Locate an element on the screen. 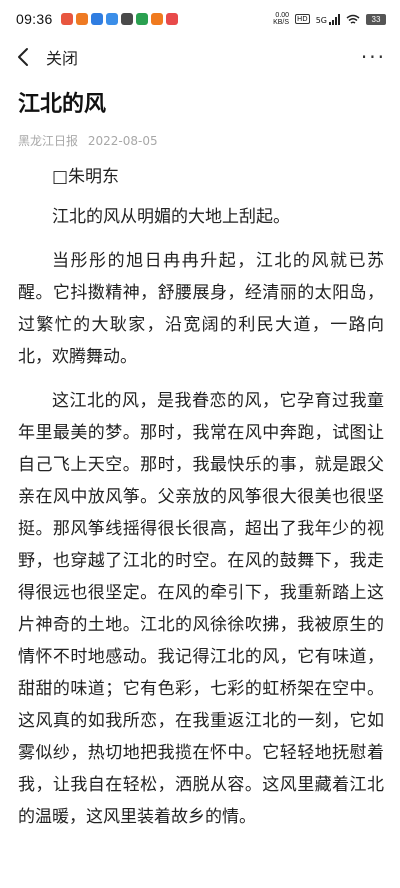 This screenshot has height=888, width=400. status-right: 0.00 KB/S HD 5G 33 is located at coordinates (329, 19).